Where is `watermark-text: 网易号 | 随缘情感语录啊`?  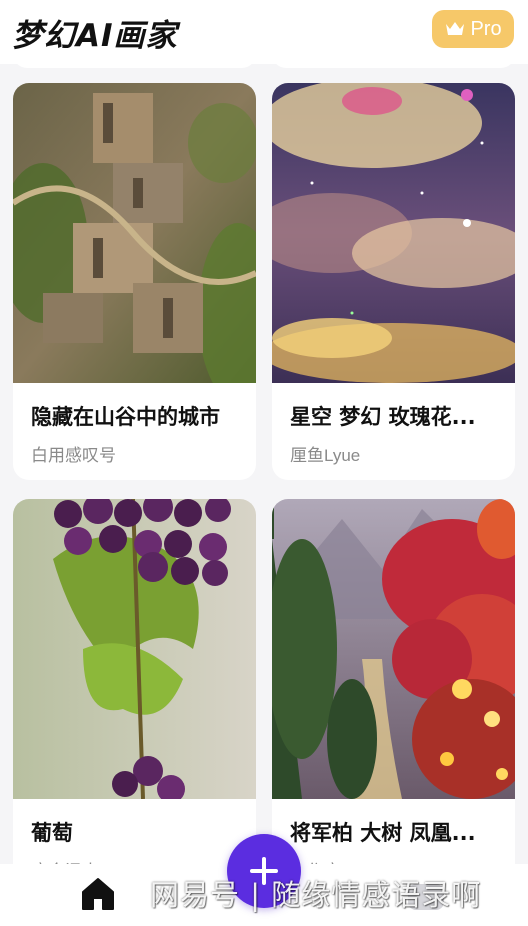 watermark-text: 网易号 | 随缘情感语录啊 is located at coordinates (316, 895).